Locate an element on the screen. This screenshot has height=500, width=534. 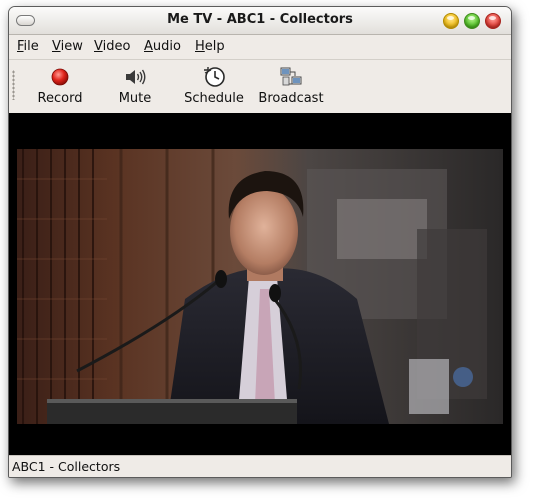
minimize-button is located at coordinates (451, 21).